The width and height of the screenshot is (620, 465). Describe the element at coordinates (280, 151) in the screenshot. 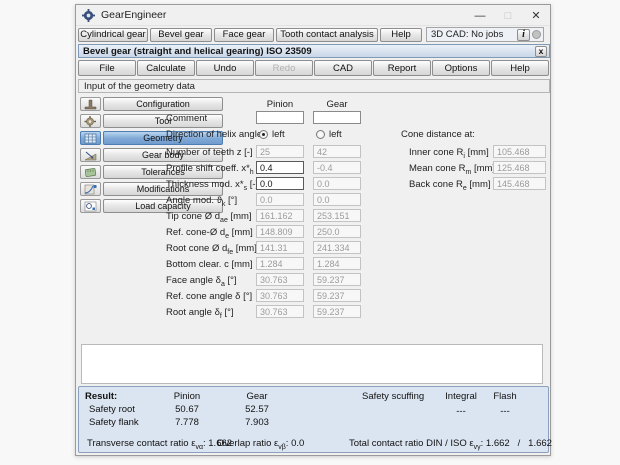

I see `teeth-pinion-field` at that location.